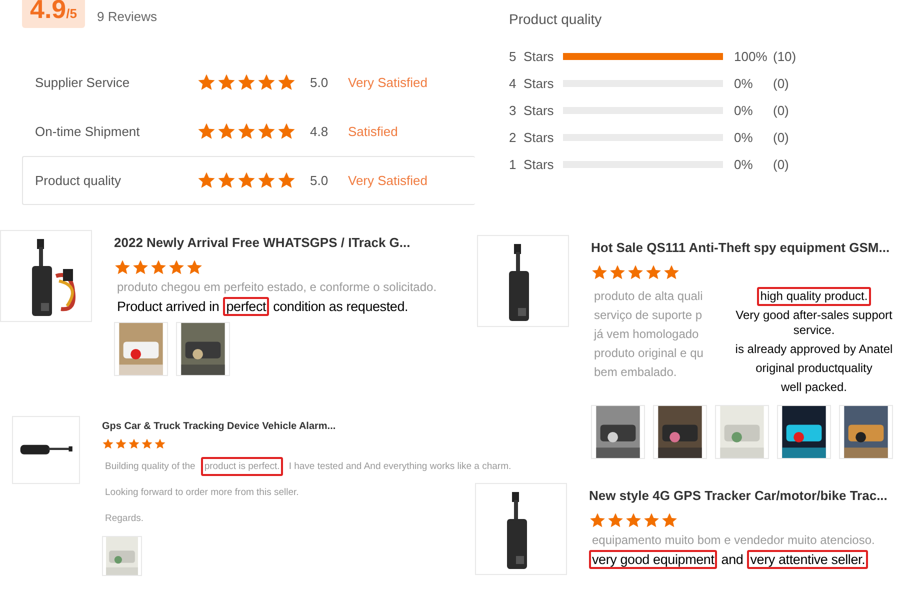  What do you see at coordinates (646, 334) in the screenshot?
I see `review-text: já vem homologado` at bounding box center [646, 334].